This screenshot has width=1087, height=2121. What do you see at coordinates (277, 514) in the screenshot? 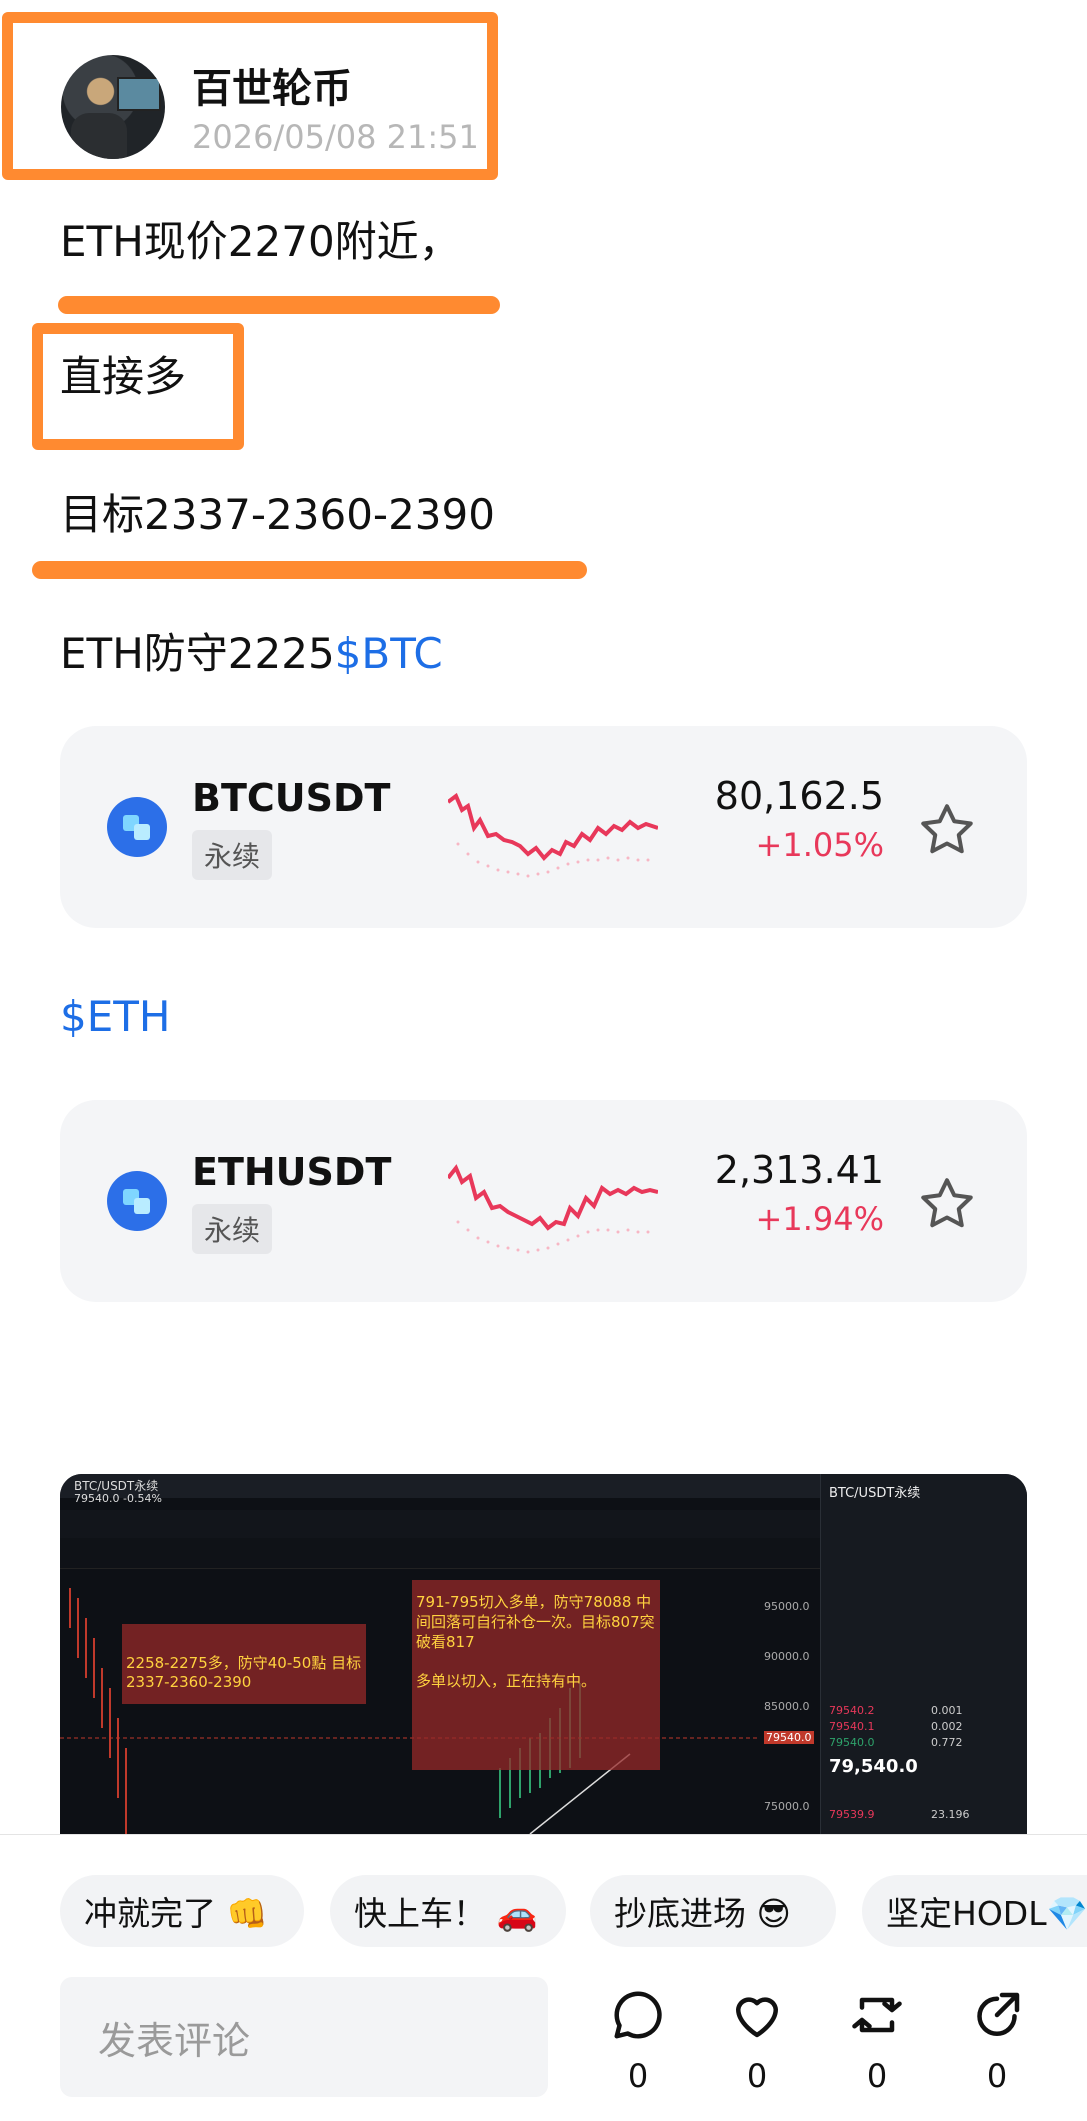
I see `post-line-3: 目标2337-2360-2390` at bounding box center [277, 514].